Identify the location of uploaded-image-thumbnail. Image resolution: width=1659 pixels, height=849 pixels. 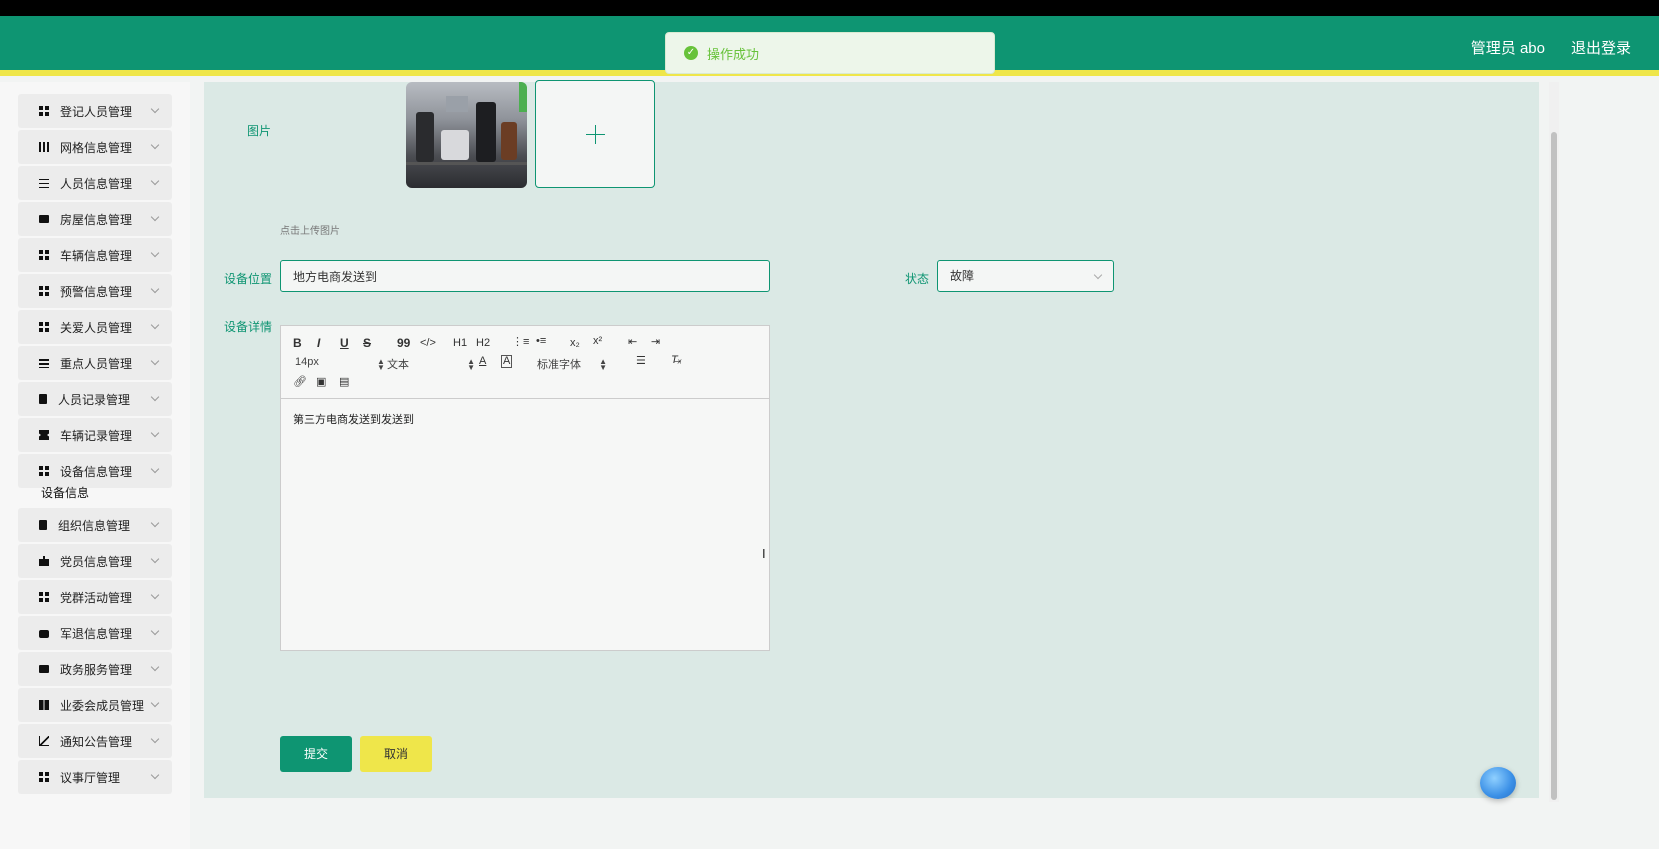
(466, 135).